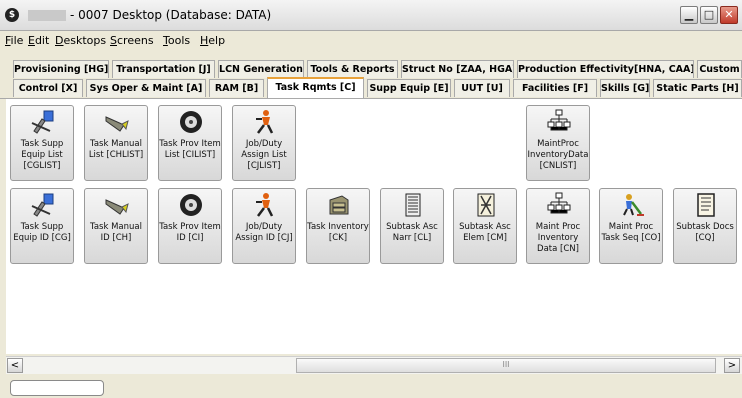 This screenshot has height=398, width=742. I want to click on tab-production-effectivity: Production Effectivity[HNA, CAA], so click(605, 69).